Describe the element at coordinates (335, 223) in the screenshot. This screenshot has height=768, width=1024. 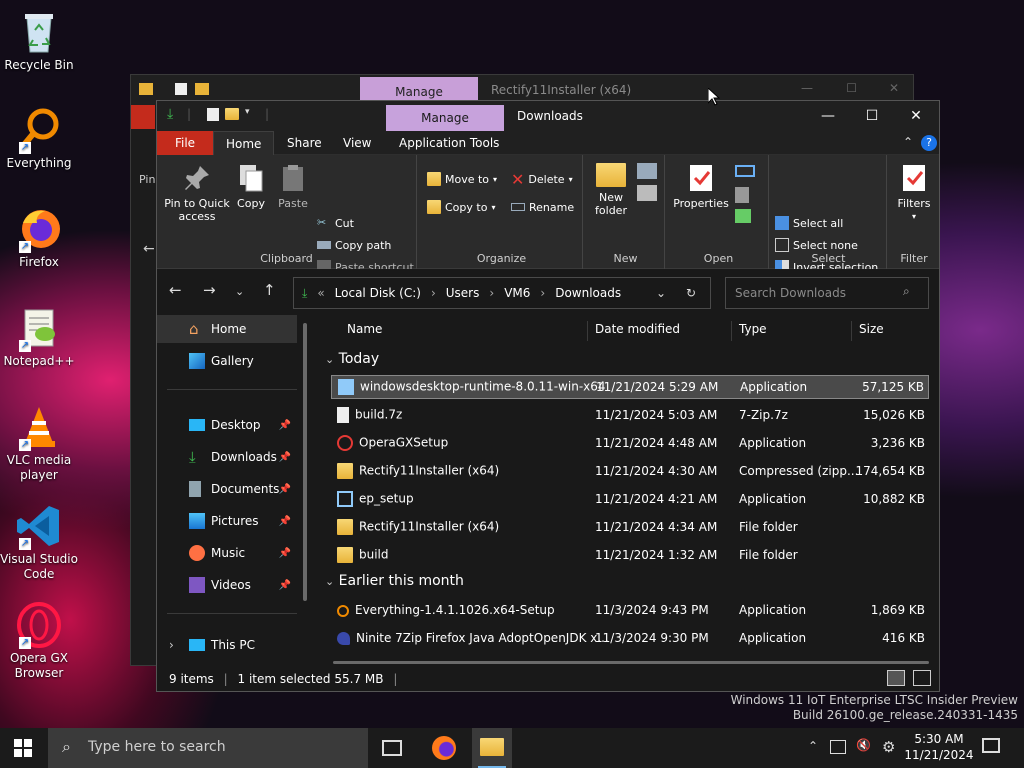
I see `cut-button: ✂ Cut` at that location.